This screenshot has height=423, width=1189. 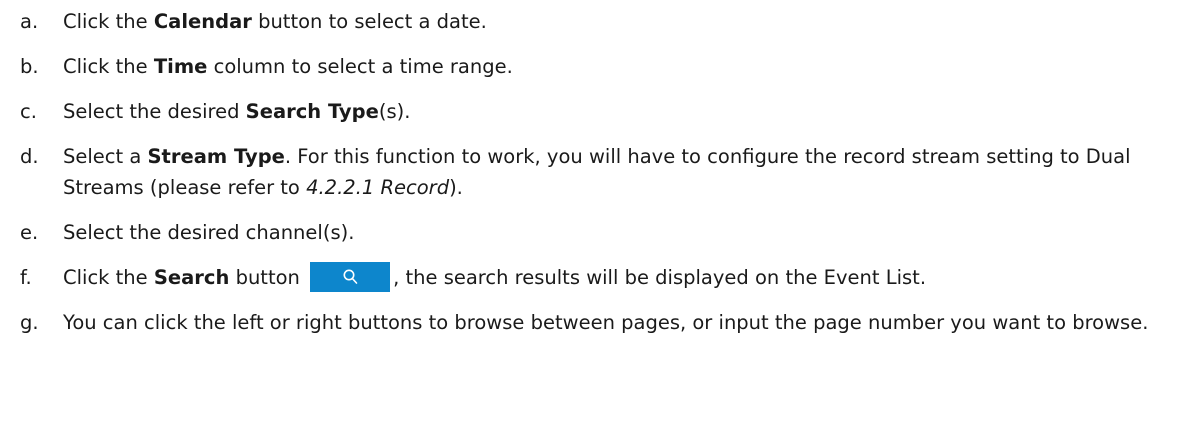 I want to click on step-marker: e., so click(x=29, y=232).